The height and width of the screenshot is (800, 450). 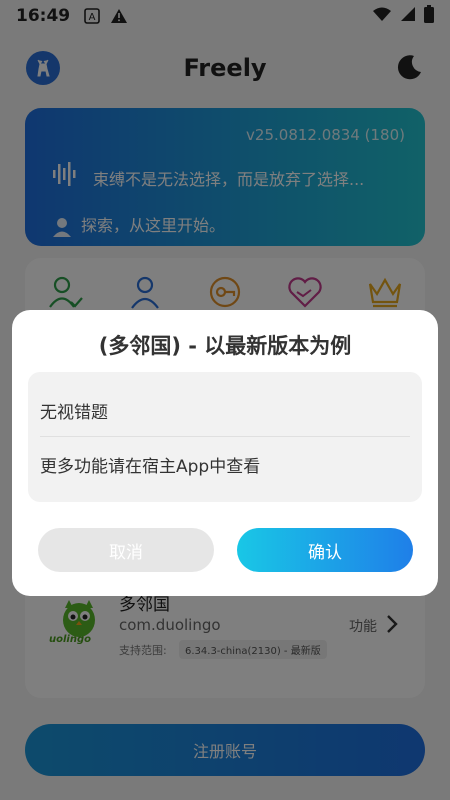 What do you see at coordinates (325, 550) in the screenshot?
I see `confirm-button: 确认` at bounding box center [325, 550].